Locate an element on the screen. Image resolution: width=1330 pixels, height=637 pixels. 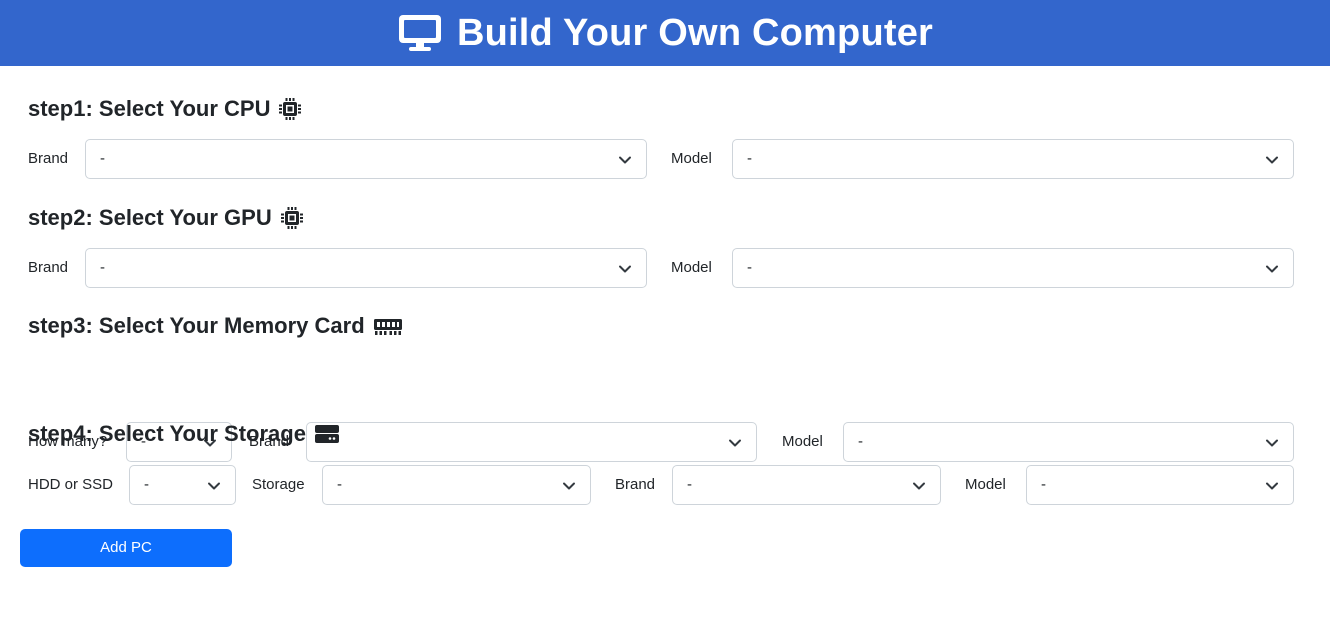
memory-brand-select: - is located at coordinates (531, 442).